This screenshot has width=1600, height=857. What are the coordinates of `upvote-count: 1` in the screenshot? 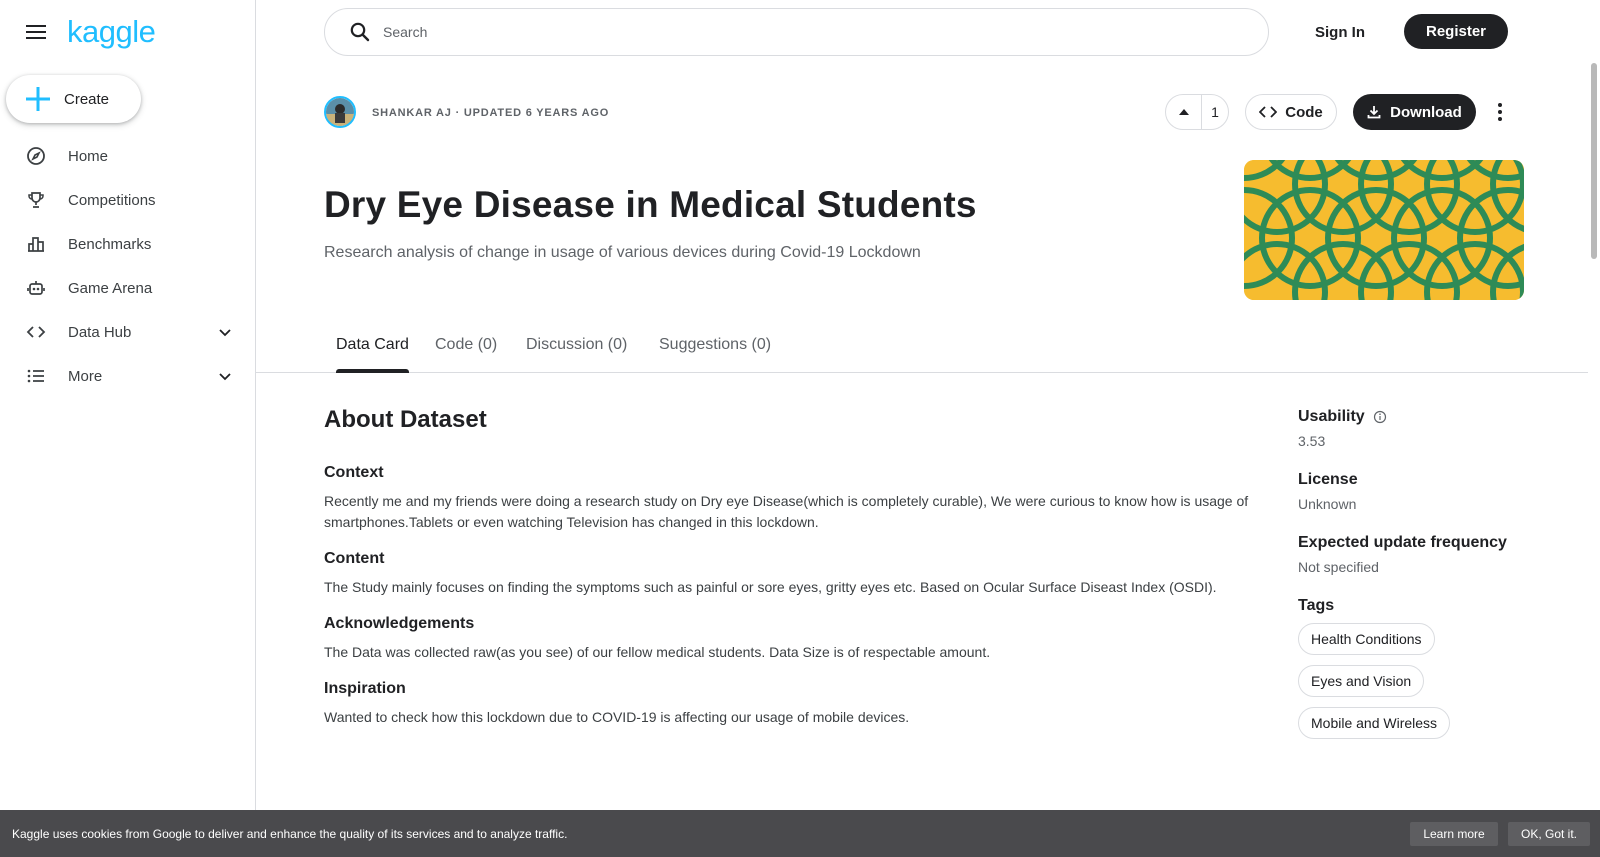 It's located at (1215, 112).